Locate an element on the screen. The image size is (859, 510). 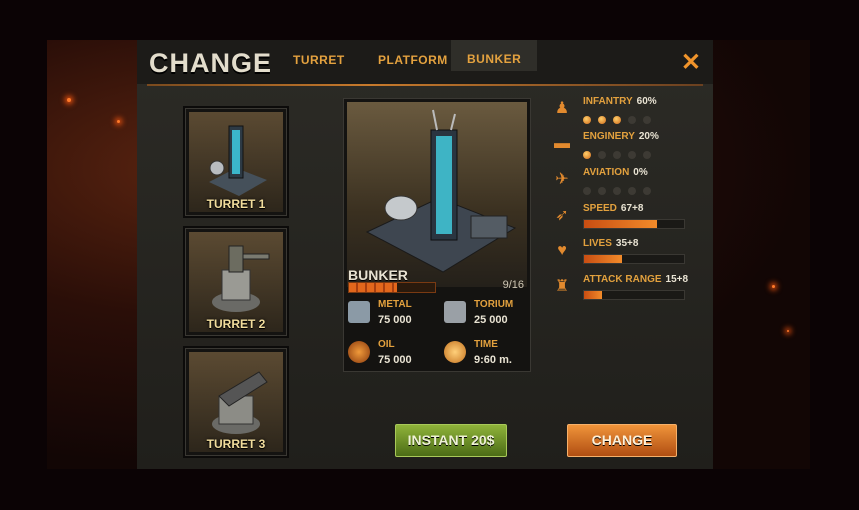
change-button: CHANGE is located at coordinates (622, 440).